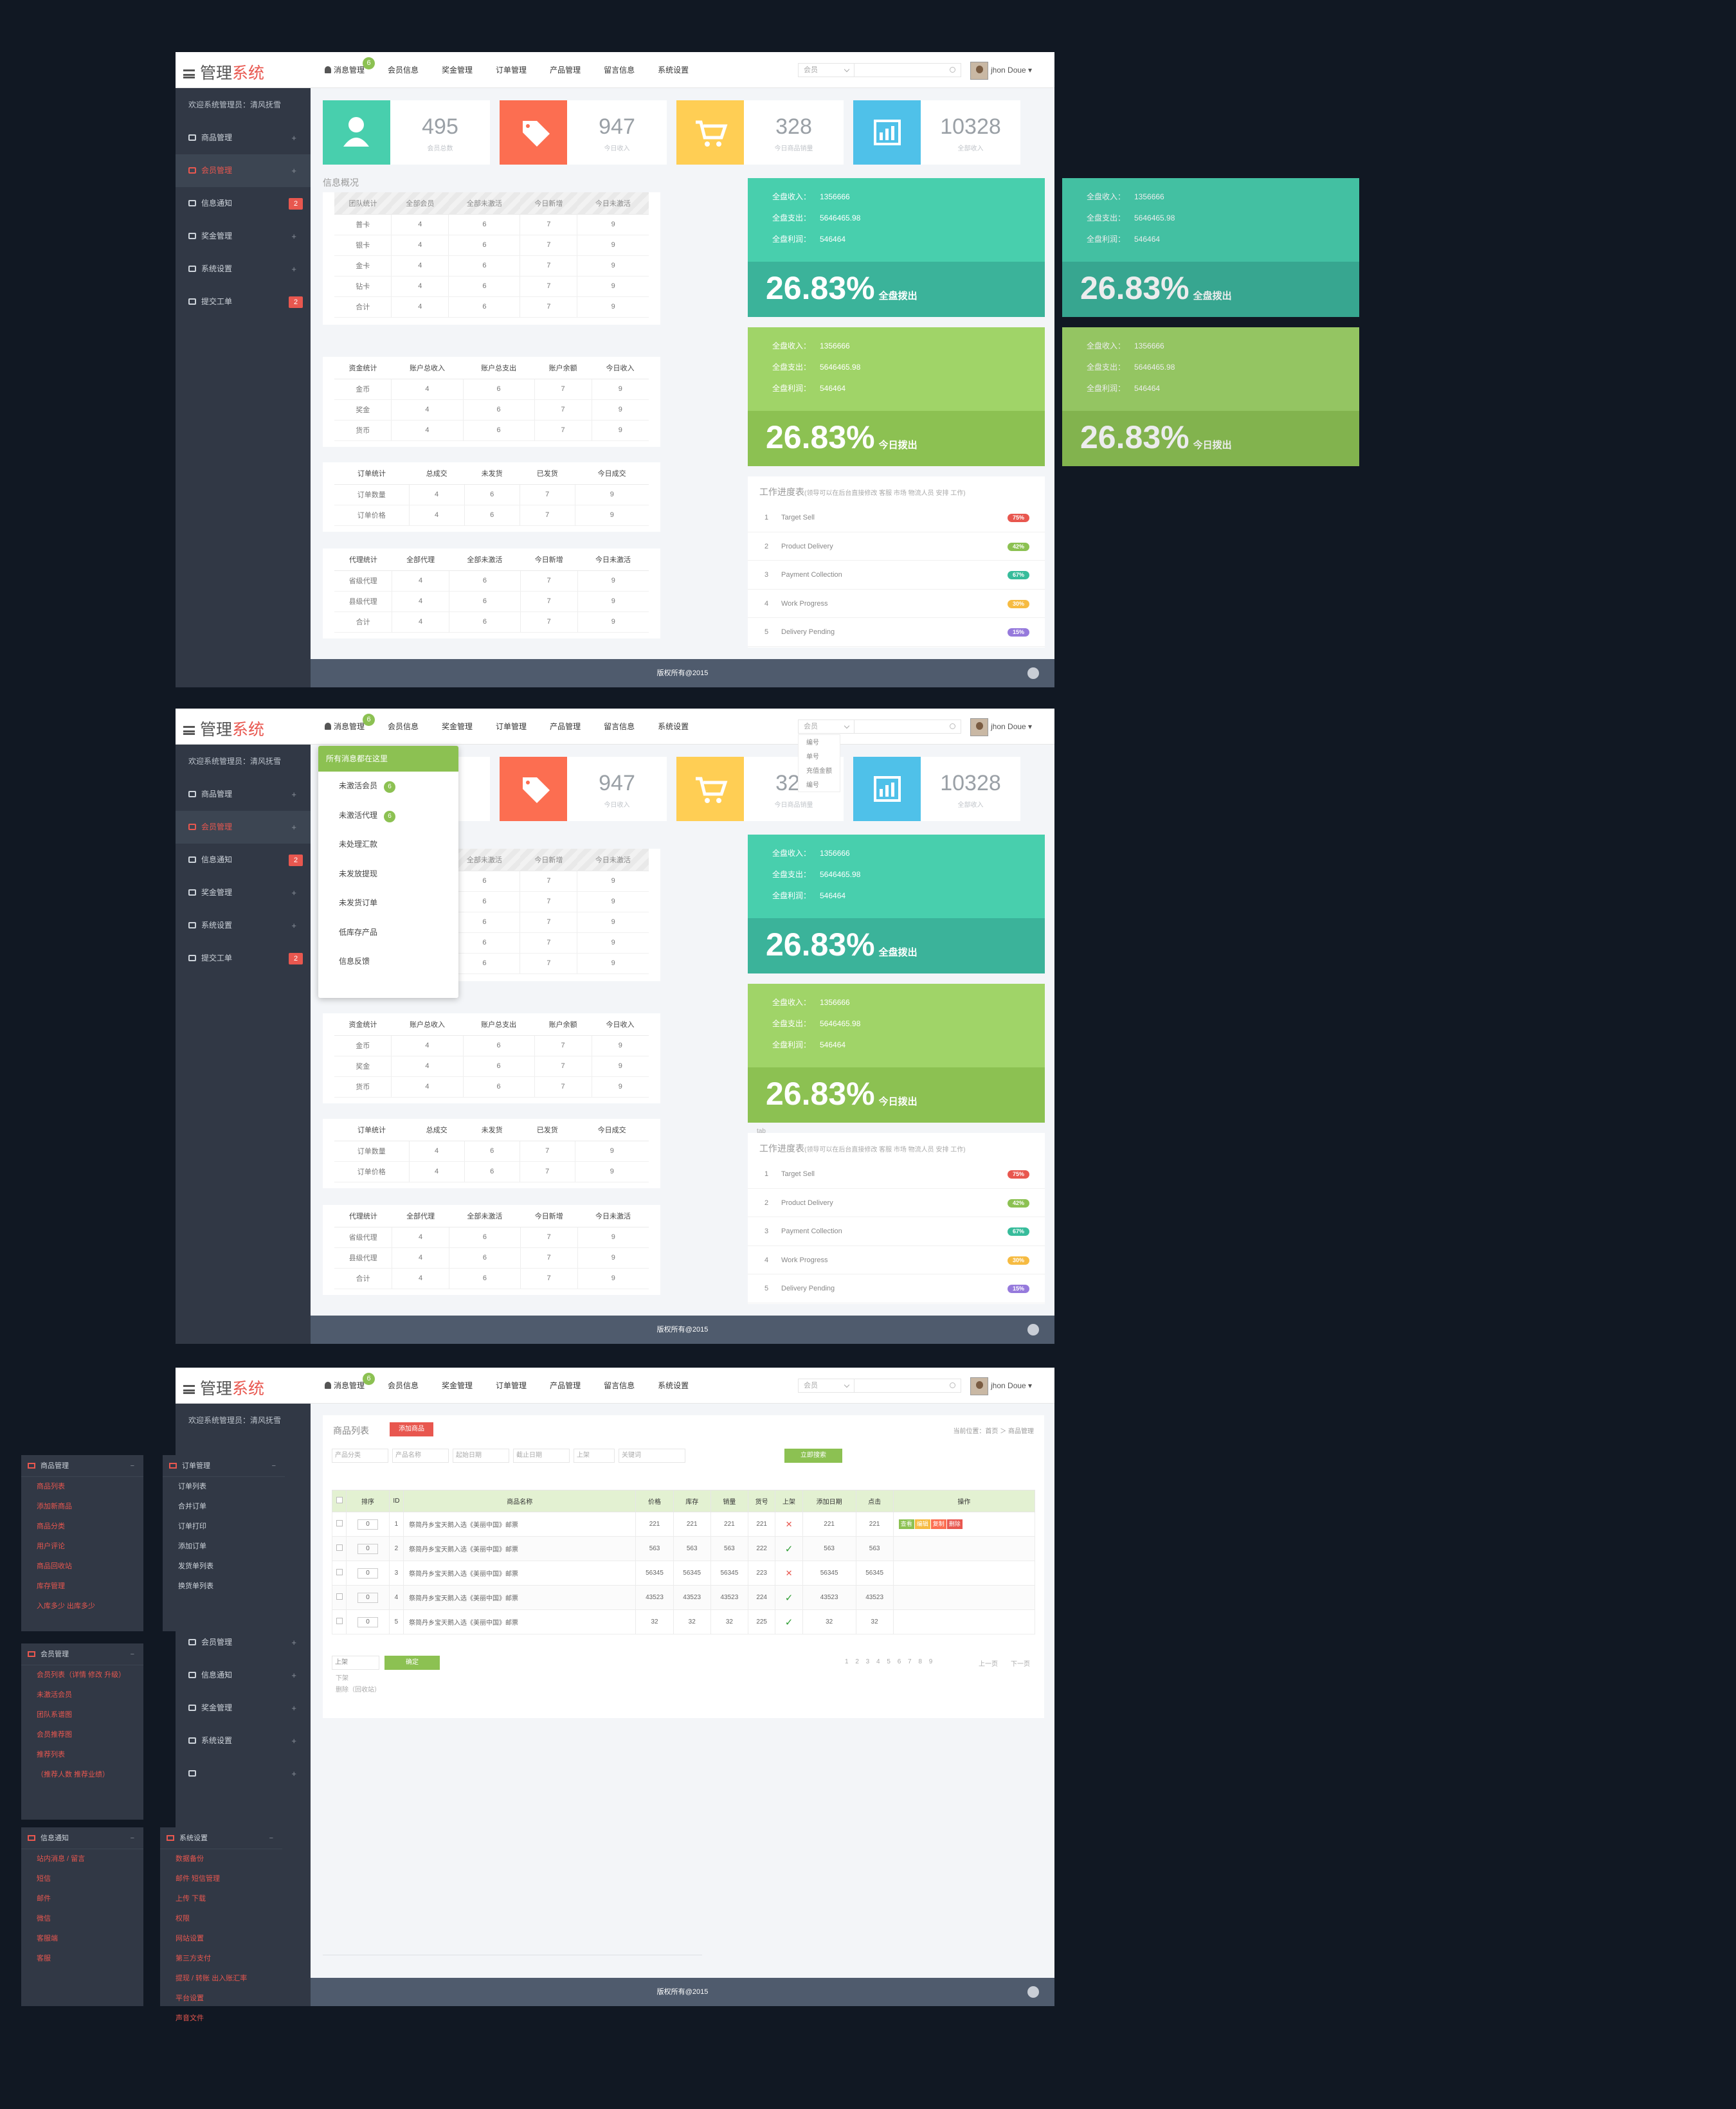 This screenshot has height=2109, width=1736. Describe the element at coordinates (224, 1587) in the screenshot. I see `menu-panel-item: 换货单列表` at that location.